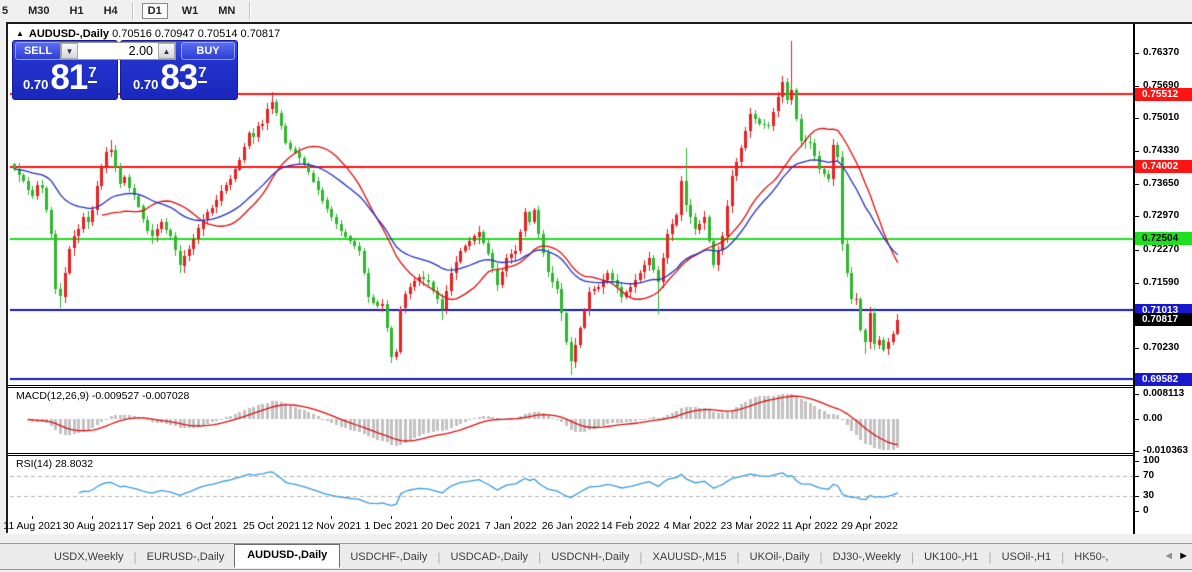 Image resolution: width=1192 pixels, height=572 pixels. Describe the element at coordinates (1183, 556) in the screenshot. I see `tab-scroll-right-icon: ►` at that location.